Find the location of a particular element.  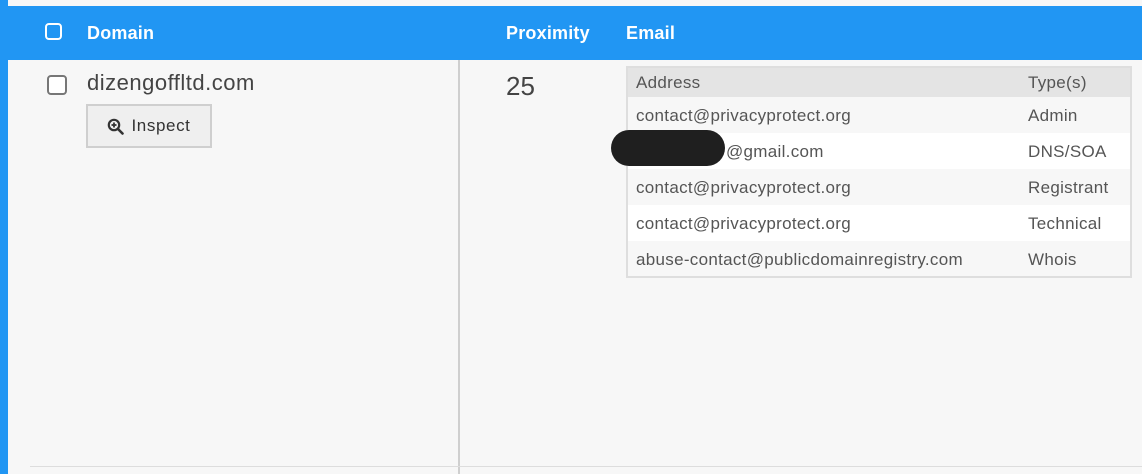

select-all-checkbox is located at coordinates (53, 31).